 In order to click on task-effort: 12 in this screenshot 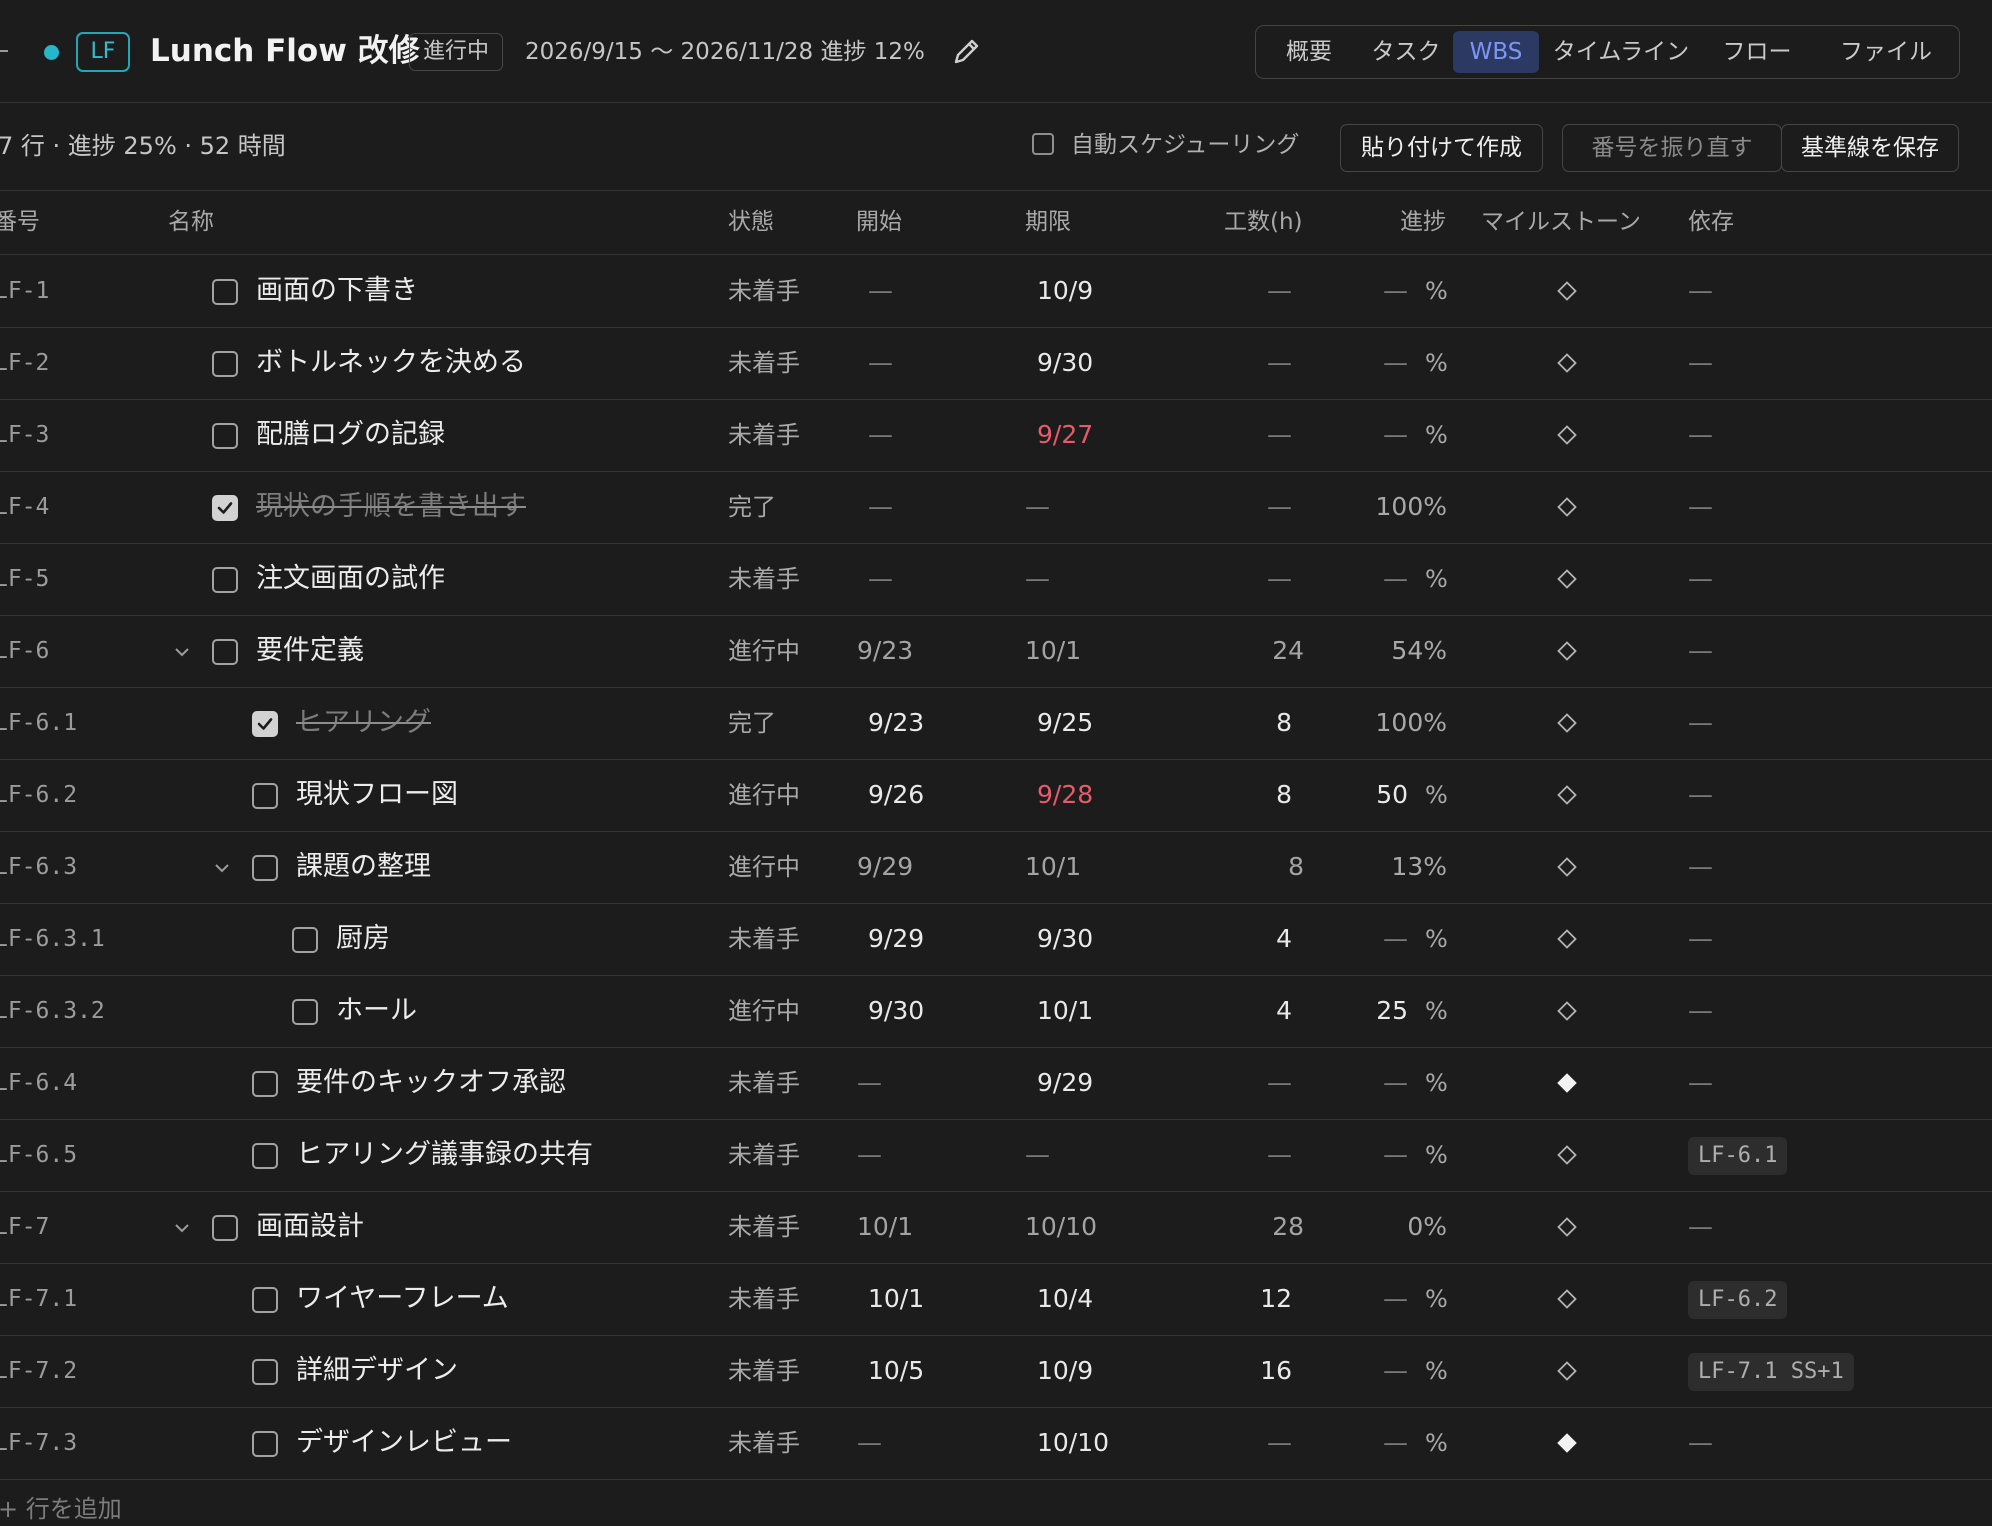, I will do `click(1262, 1299)`.